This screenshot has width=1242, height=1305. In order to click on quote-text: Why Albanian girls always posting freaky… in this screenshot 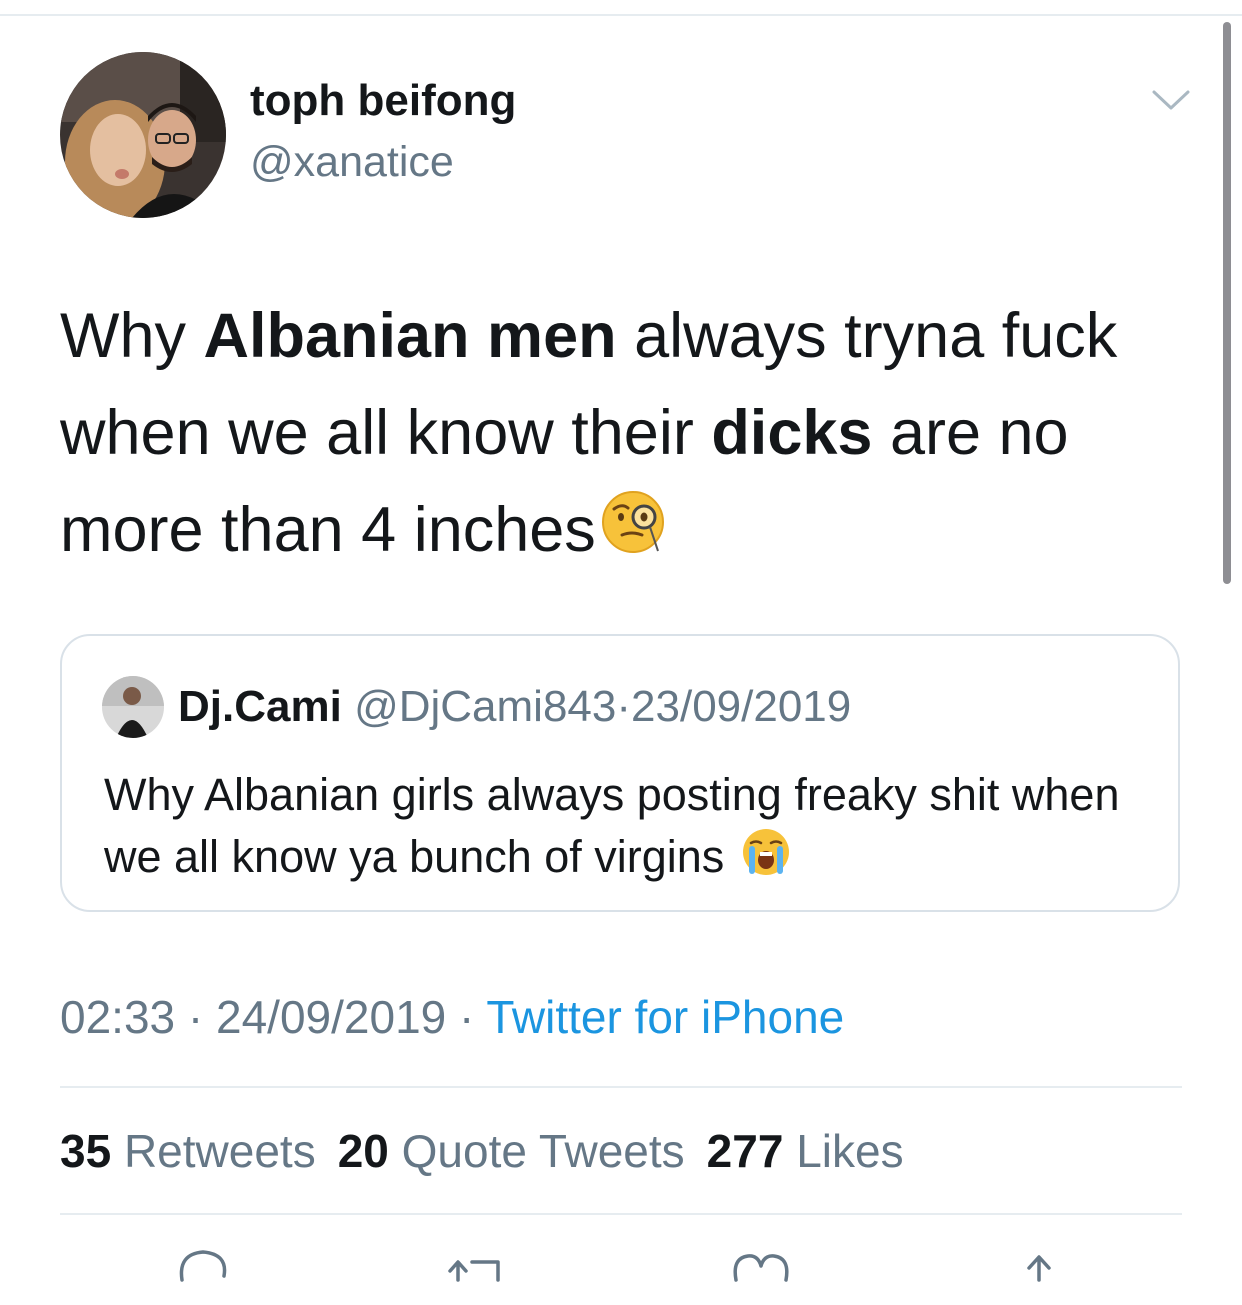, I will do `click(624, 828)`.